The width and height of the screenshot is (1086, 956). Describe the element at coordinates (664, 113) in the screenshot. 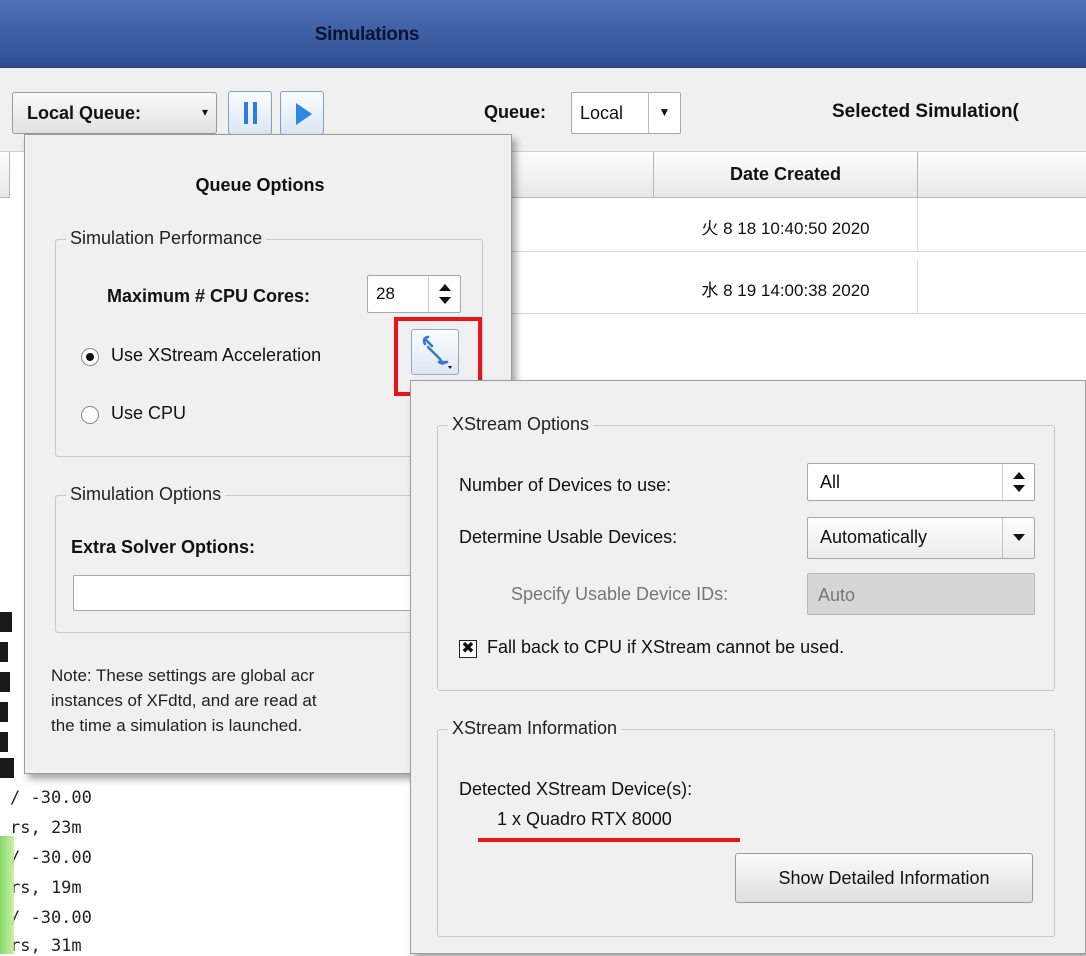

I see `chevron-down-icon: ▼` at that location.